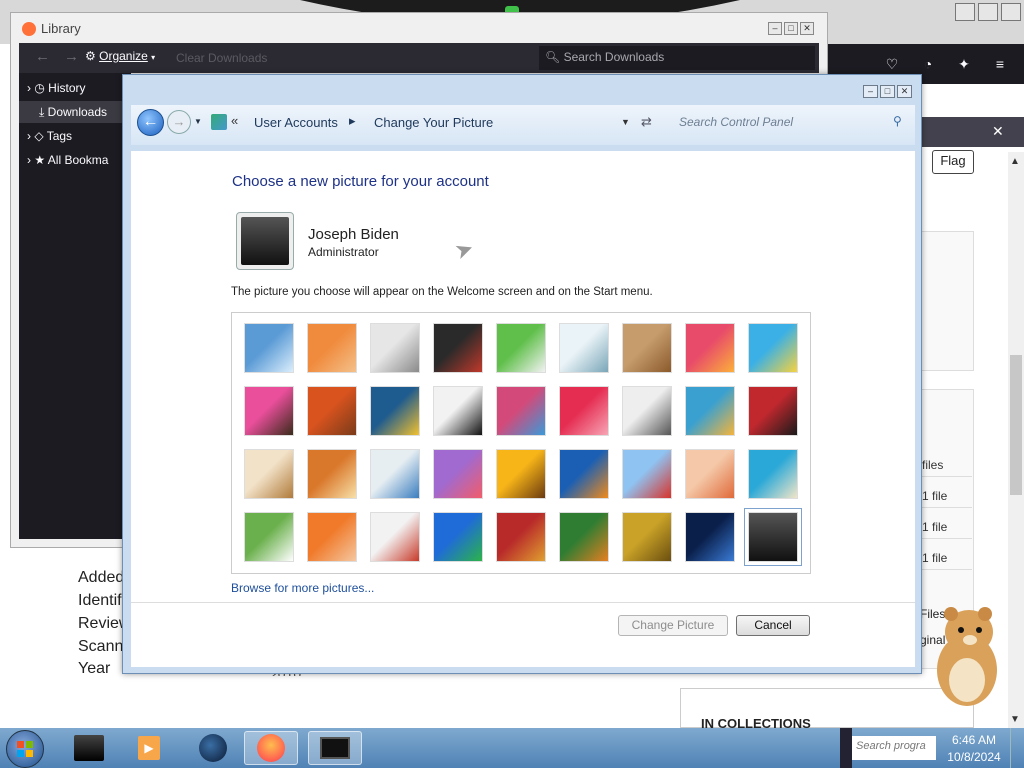 The width and height of the screenshot is (1024, 770). Describe the element at coordinates (269, 537) in the screenshot. I see `picture-soccer-ball` at that location.